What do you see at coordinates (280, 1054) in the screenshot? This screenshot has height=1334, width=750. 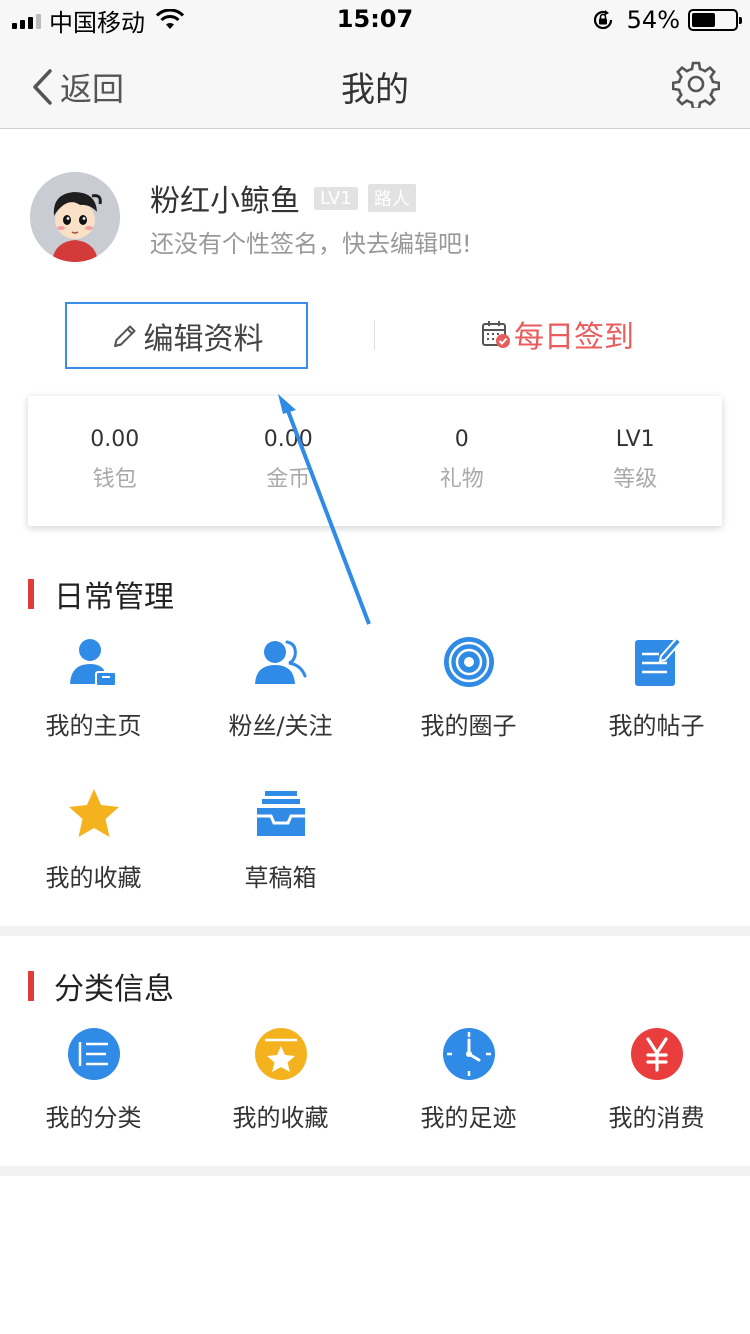 I see `folder-star-icon` at bounding box center [280, 1054].